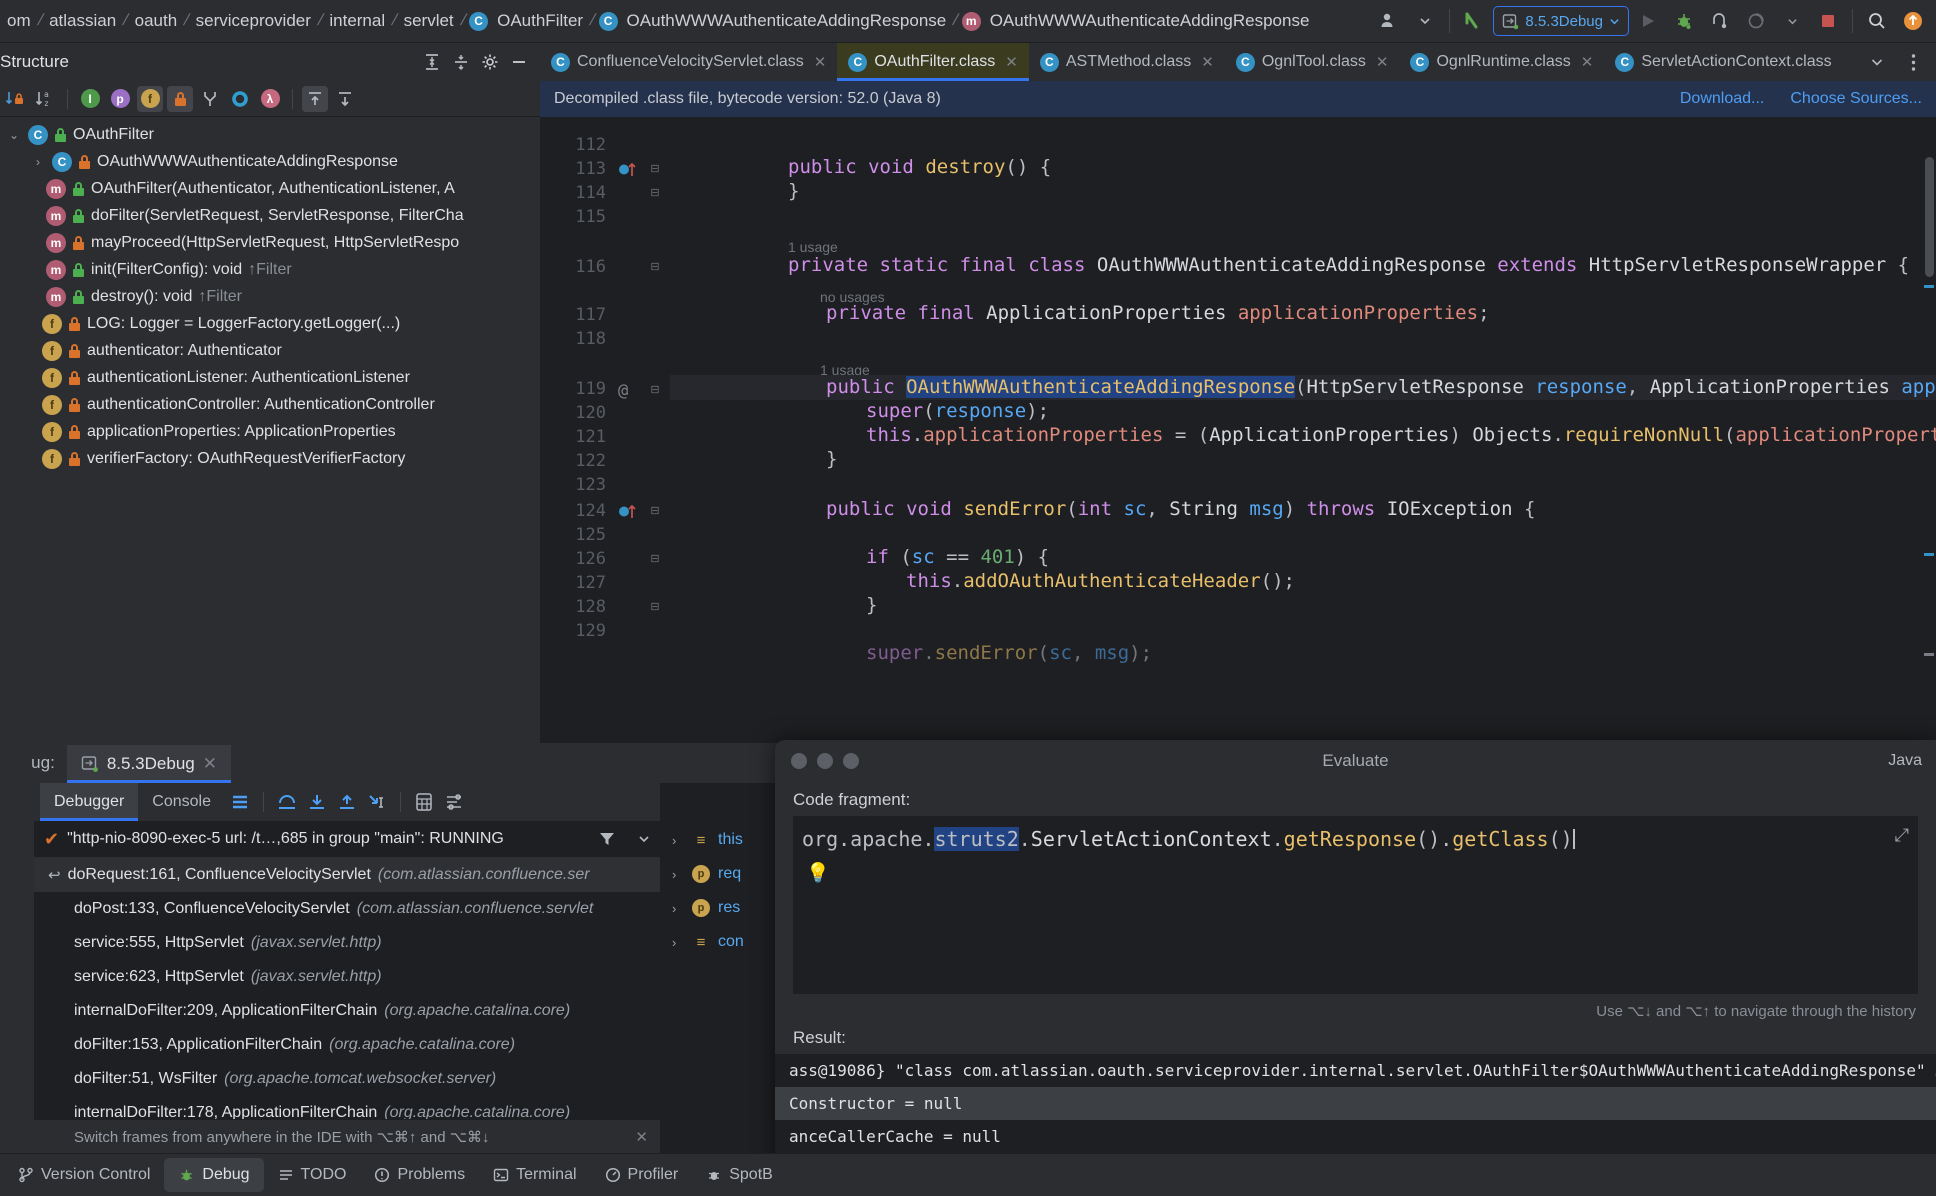  I want to click on code-line-122: }, so click(831, 459).